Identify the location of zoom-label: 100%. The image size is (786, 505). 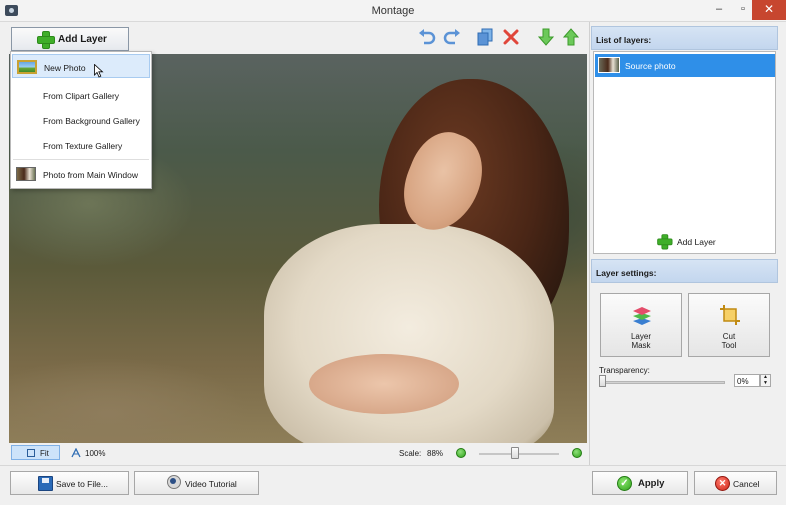
(95, 453).